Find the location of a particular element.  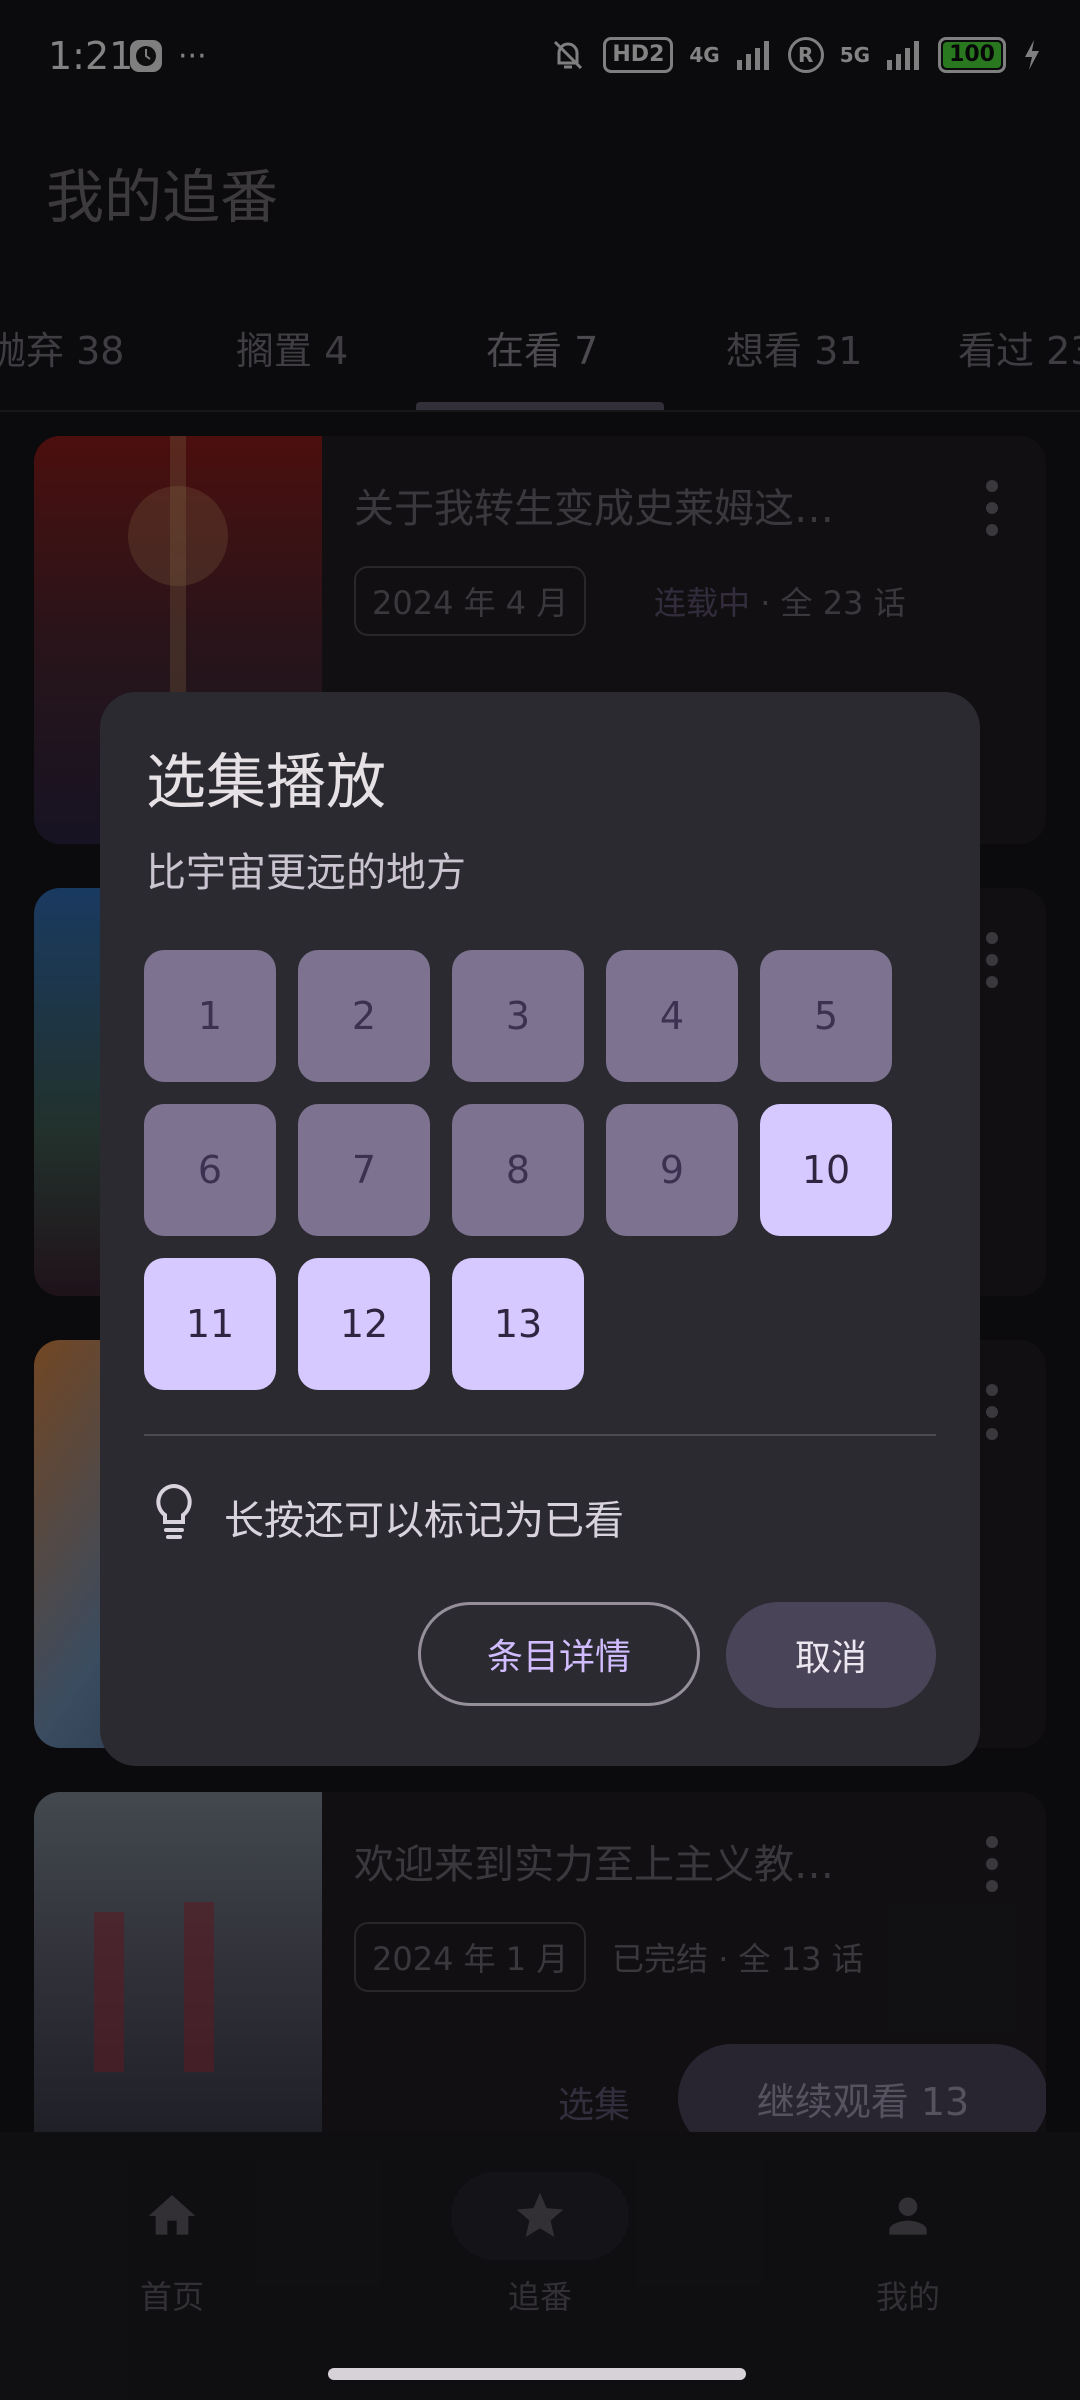

episode-button-11: 11 is located at coordinates (210, 1324).